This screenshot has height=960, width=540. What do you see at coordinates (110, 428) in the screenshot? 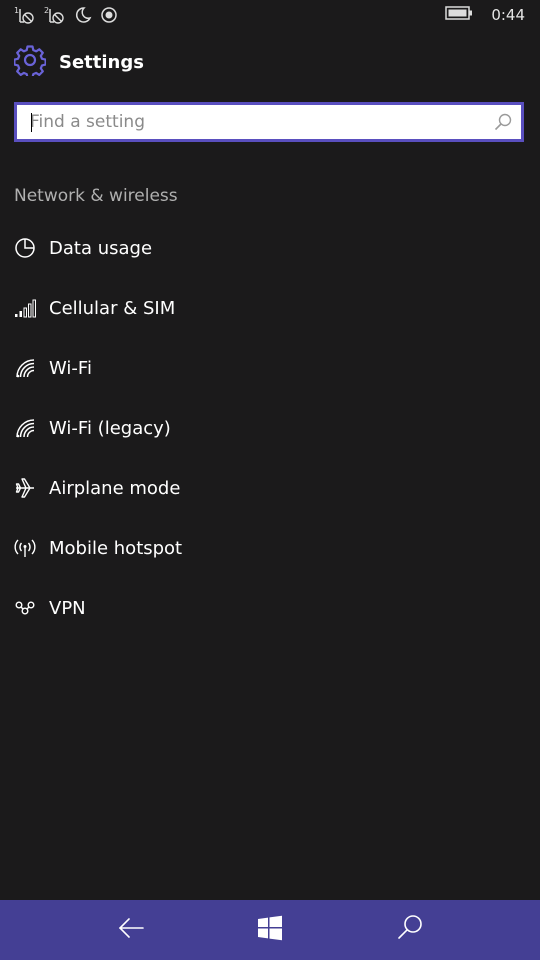
I see `menu-item-label: Wi-Fi (legacy)` at bounding box center [110, 428].